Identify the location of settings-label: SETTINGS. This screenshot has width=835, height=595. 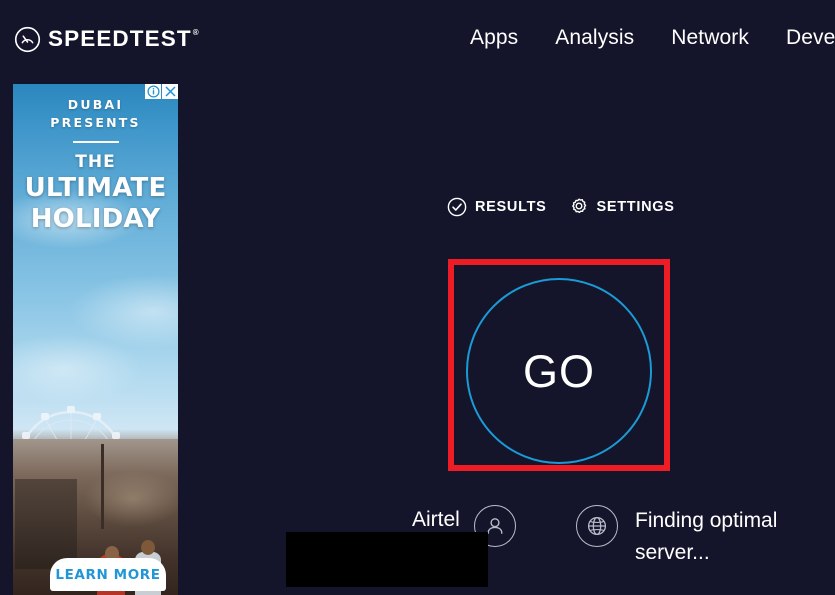
(635, 207).